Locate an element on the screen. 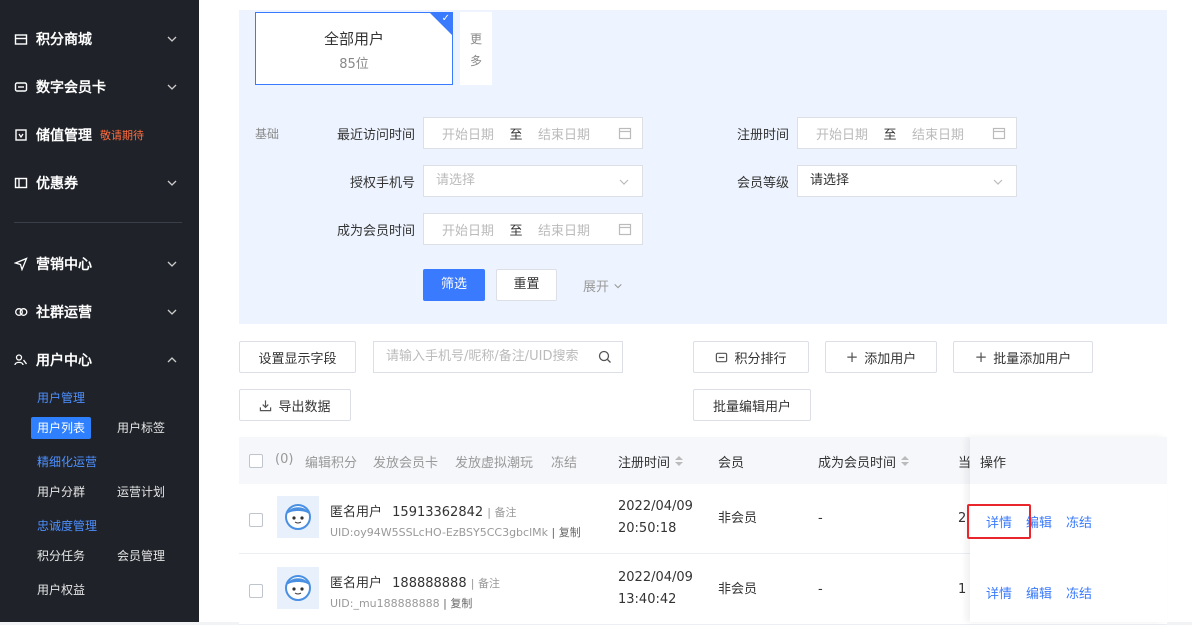 The image size is (1192, 625). send-icon is located at coordinates (21, 264).